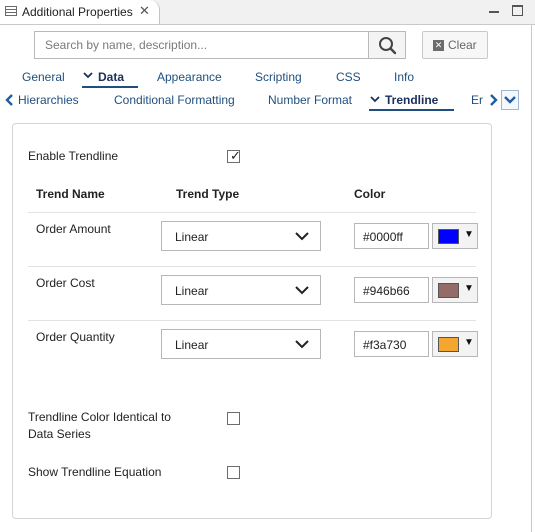  What do you see at coordinates (477, 100) in the screenshot?
I see `tab-overflow-partial: Er` at bounding box center [477, 100].